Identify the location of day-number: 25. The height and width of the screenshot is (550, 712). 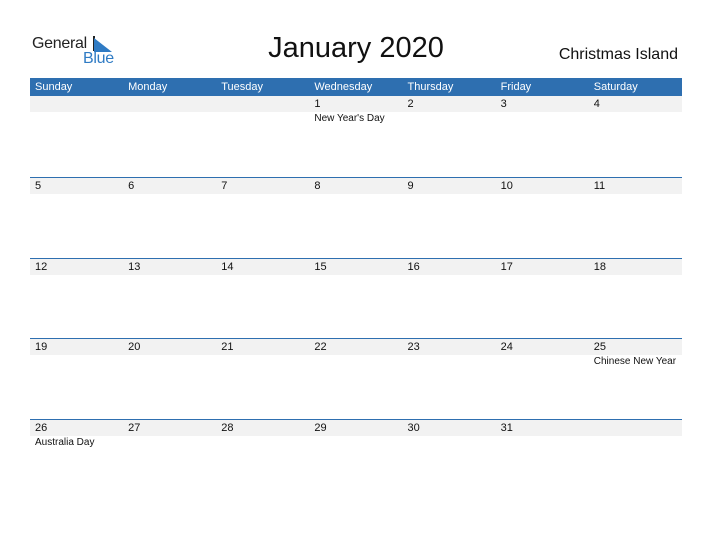
(599, 347).